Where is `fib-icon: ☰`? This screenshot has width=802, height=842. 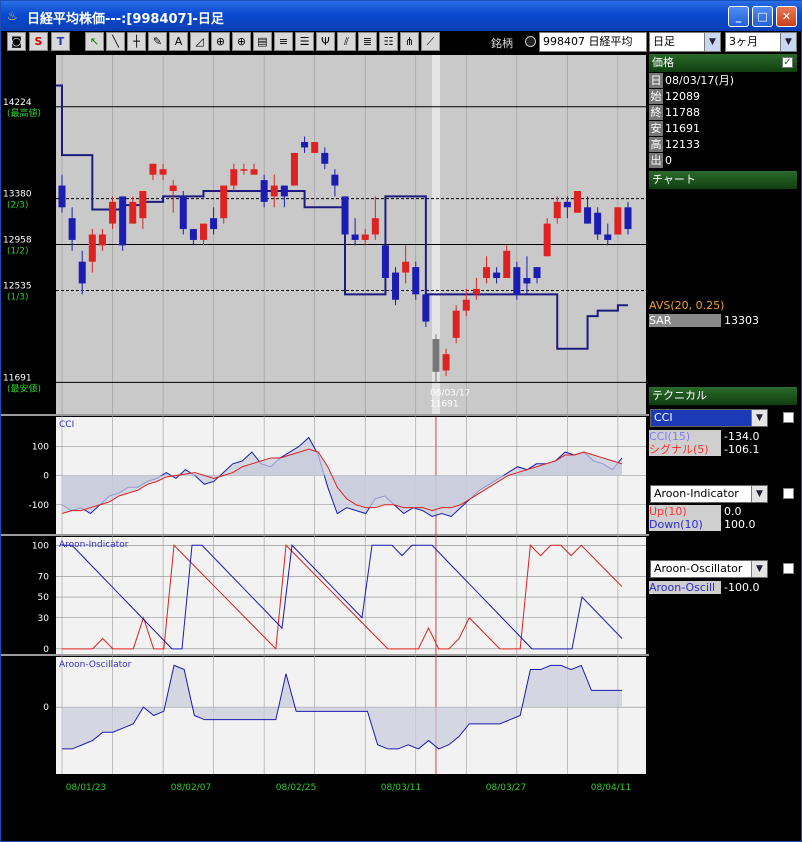 fib-icon: ☰ is located at coordinates (304, 41).